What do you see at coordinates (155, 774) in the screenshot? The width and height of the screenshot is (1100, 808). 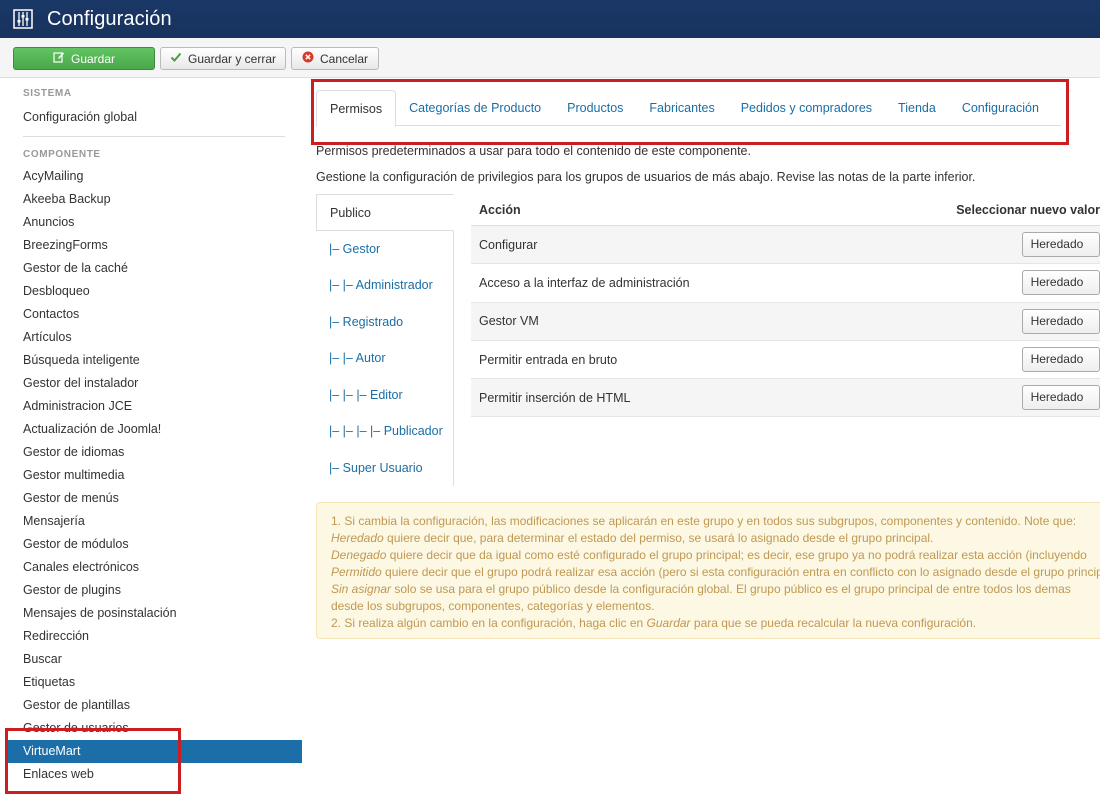 I see `sidebar-item-enlaces-web: Enlaces web` at bounding box center [155, 774].